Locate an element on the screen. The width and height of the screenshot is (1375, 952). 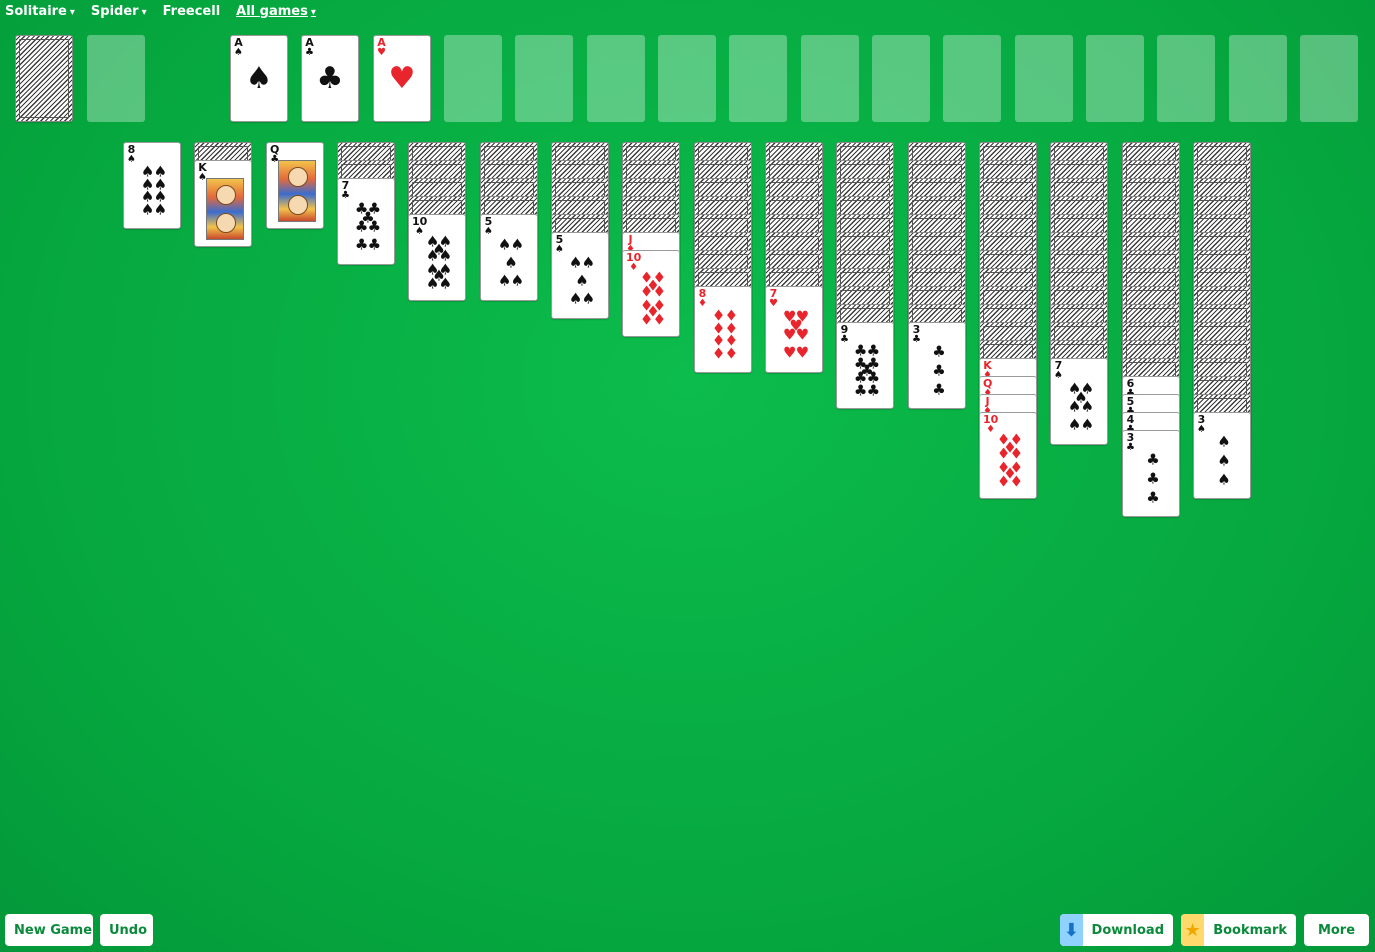
card-9-♣: 9 ♣ ♣ ♣ ♣ ♣ ♣ ♣ ♣ ♣ ♣ is located at coordinates (865, 365).